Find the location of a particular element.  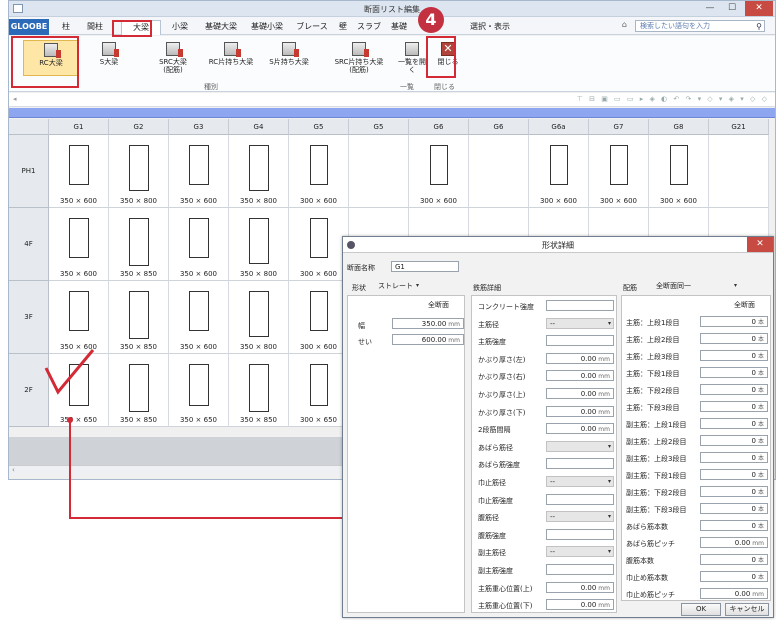

arrangement-select: 全断面同一 ▾ is located at coordinates (696, 286).